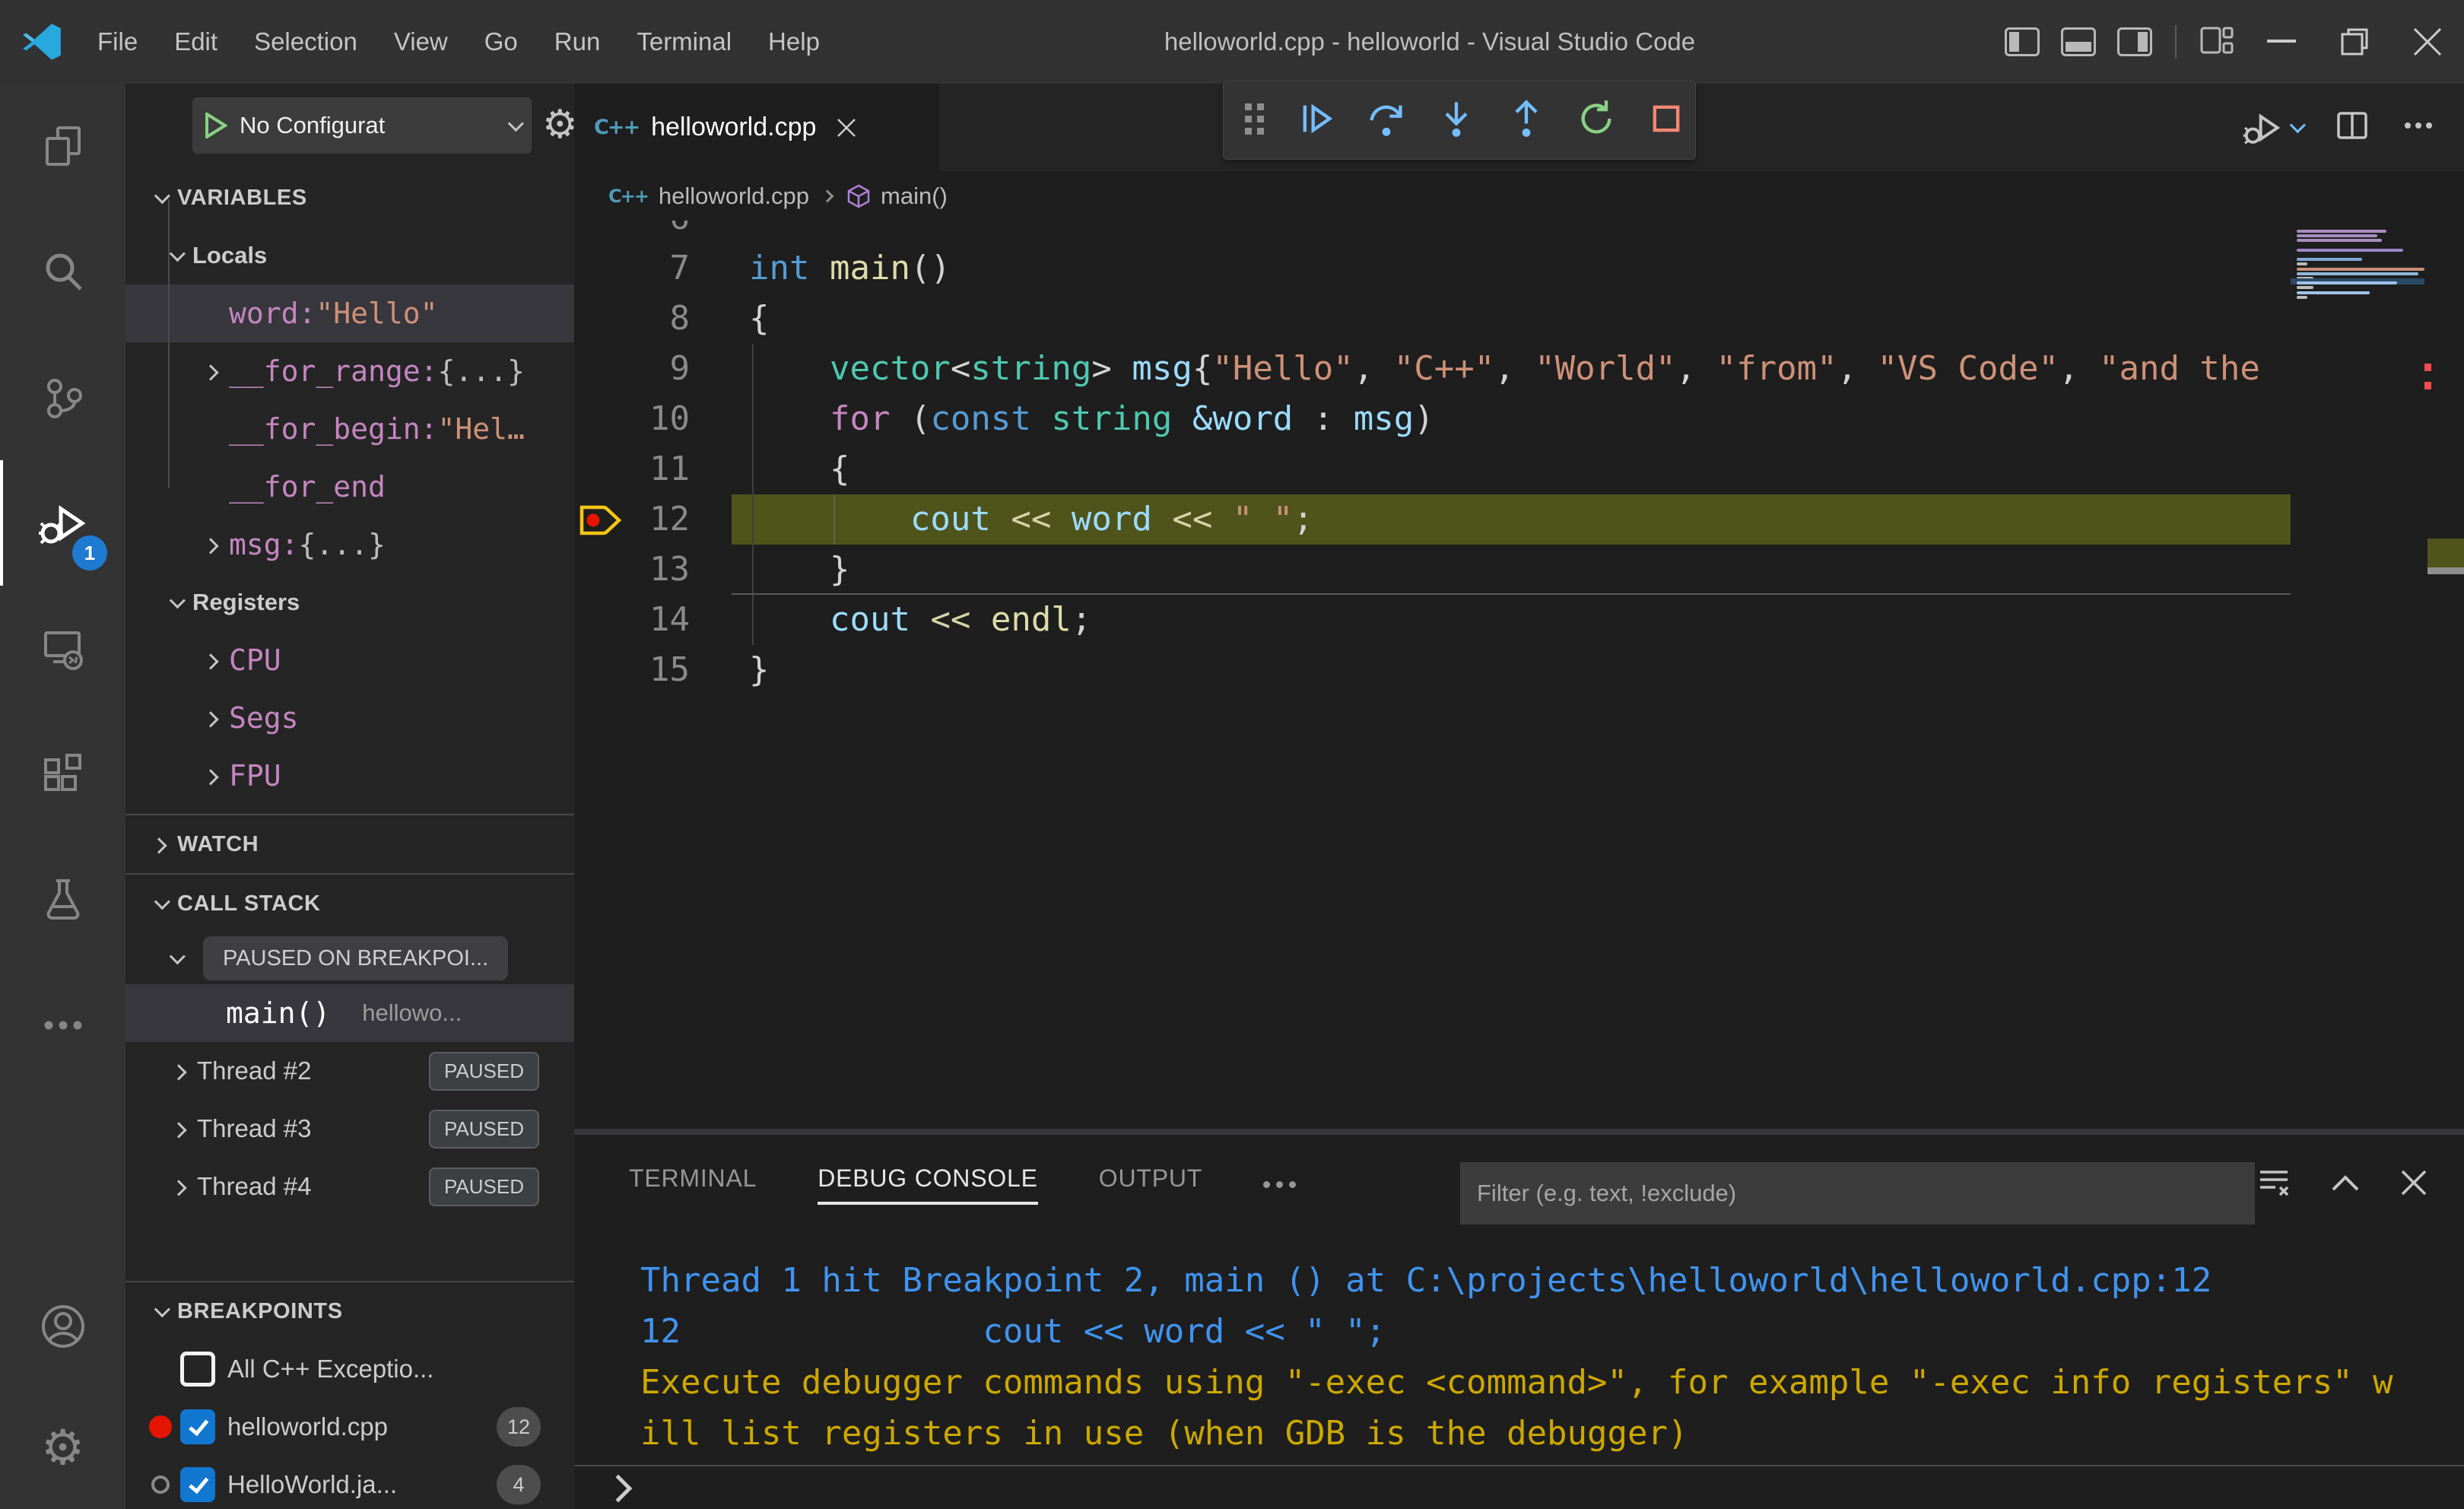  I want to click on code-line-14: 14 cout << endl;, so click(1432, 620).